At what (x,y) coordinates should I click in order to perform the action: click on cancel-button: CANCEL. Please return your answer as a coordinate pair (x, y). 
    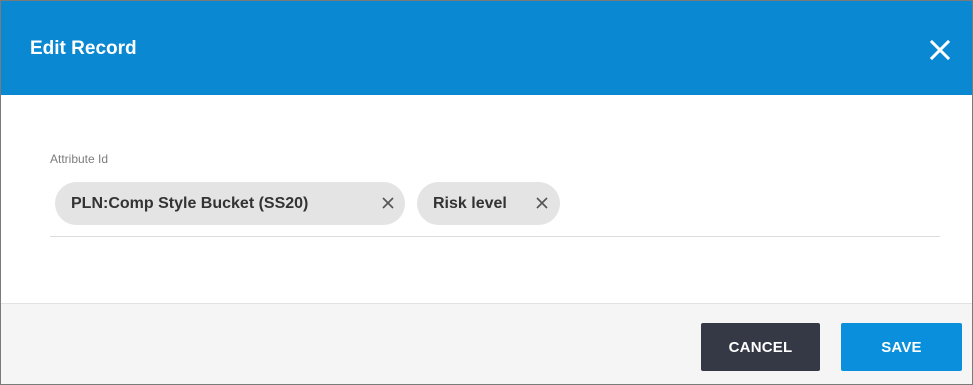
    Looking at the image, I should click on (760, 347).